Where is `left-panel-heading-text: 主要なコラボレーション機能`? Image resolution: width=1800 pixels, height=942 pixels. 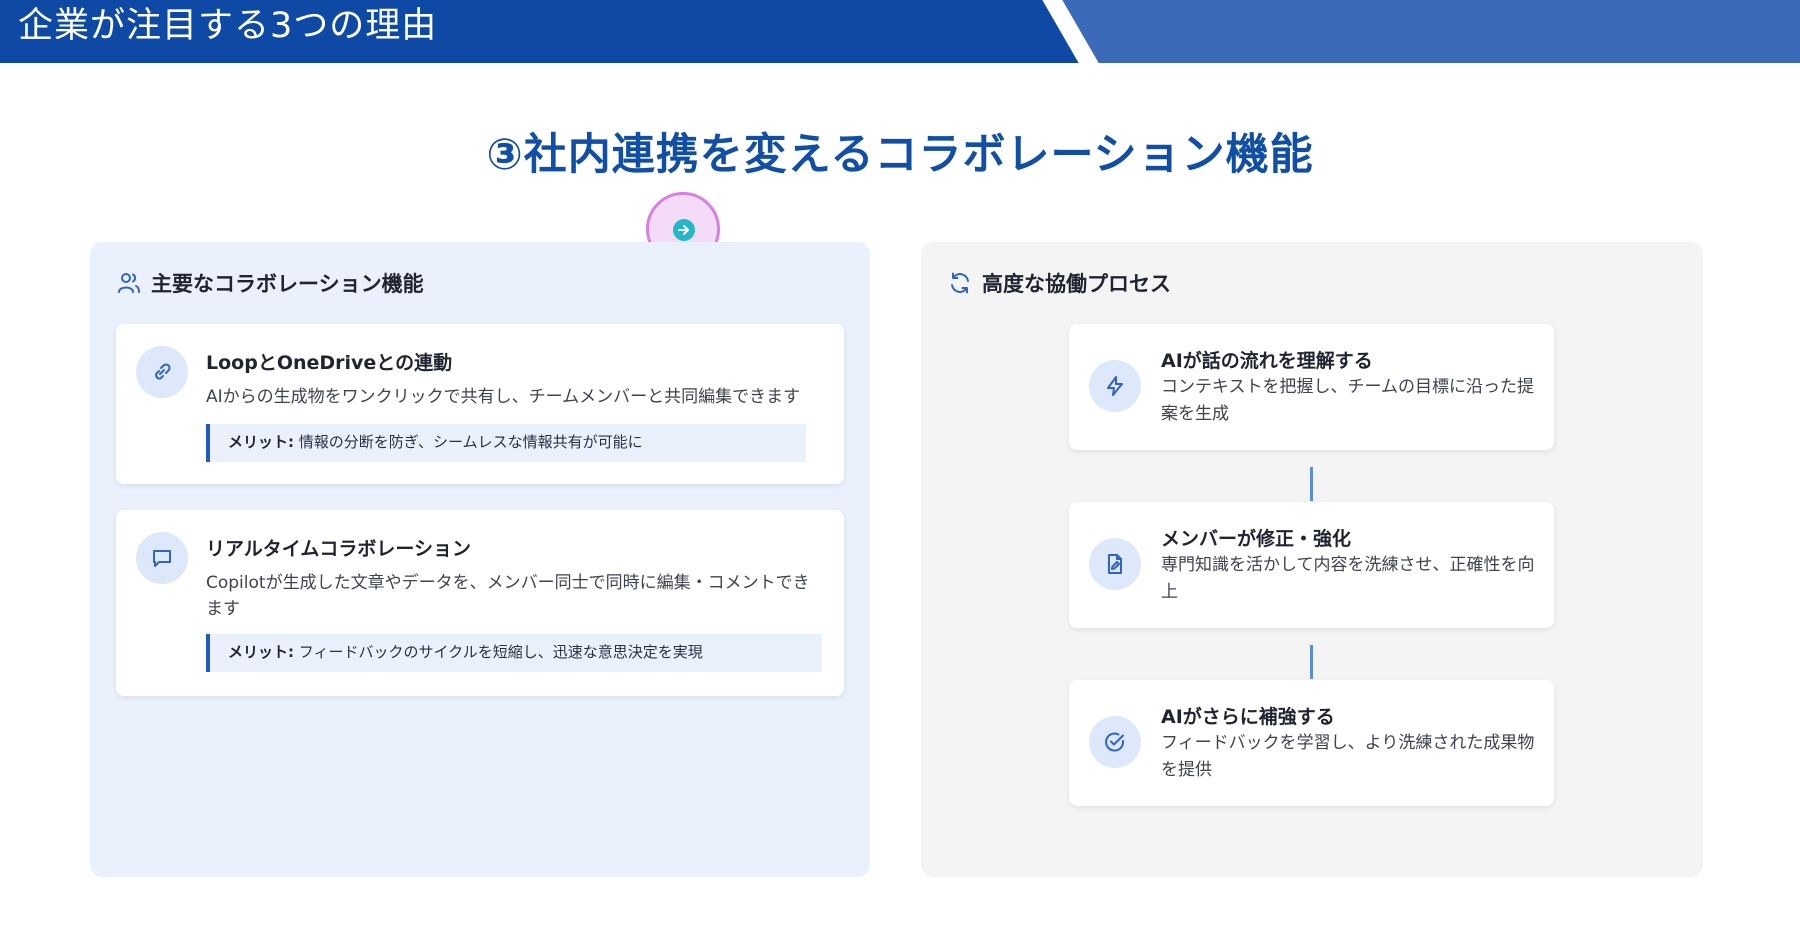
left-panel-heading-text: 主要なコラボレーション機能 is located at coordinates (287, 284).